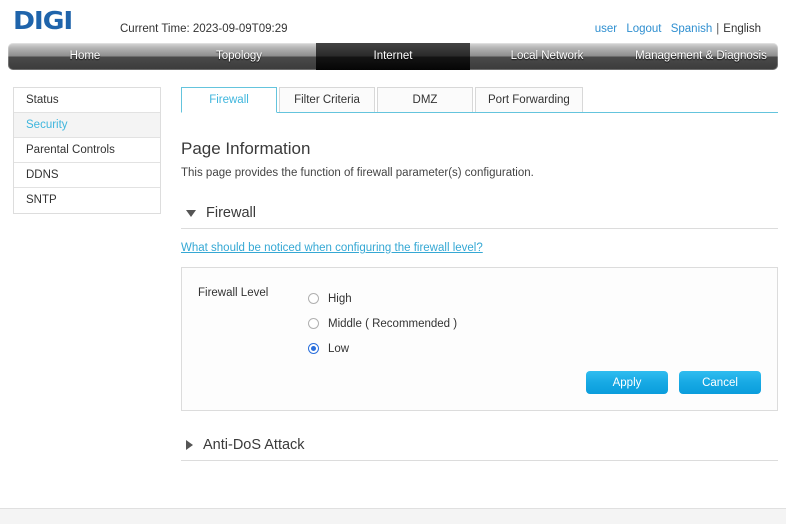 This screenshot has height=524, width=786. I want to click on antidos-section-header: Anti-DoS Attack, so click(479, 449).